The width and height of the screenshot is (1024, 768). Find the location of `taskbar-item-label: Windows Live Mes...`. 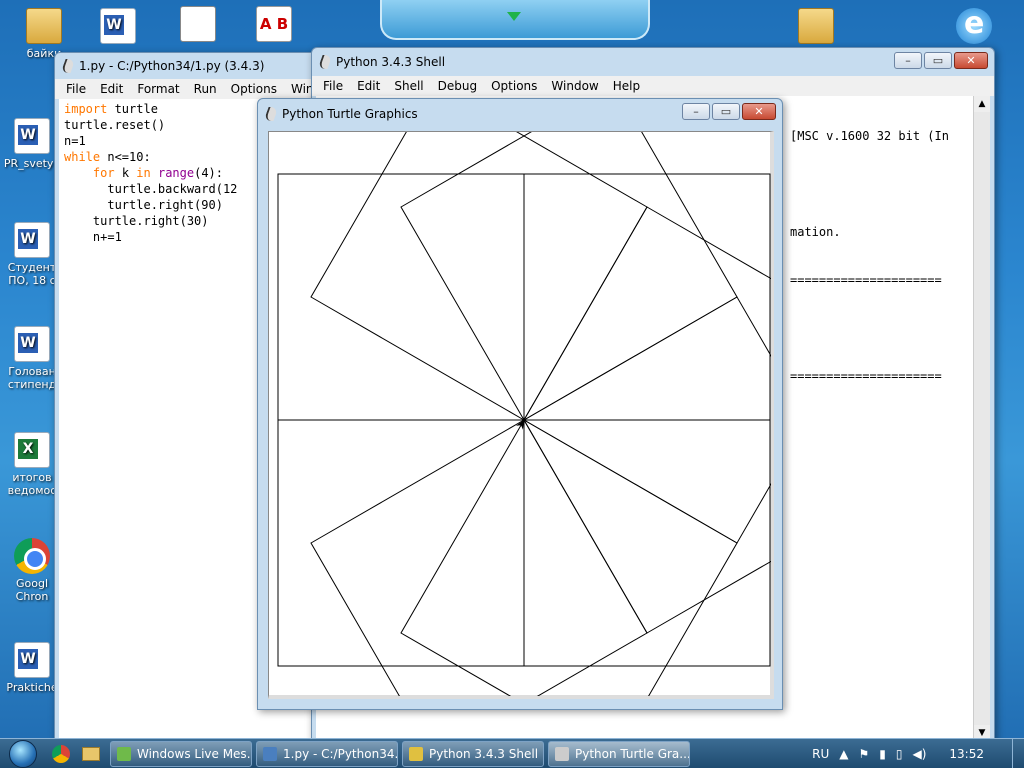

taskbar-item-label: Windows Live Mes... is located at coordinates (194, 753).